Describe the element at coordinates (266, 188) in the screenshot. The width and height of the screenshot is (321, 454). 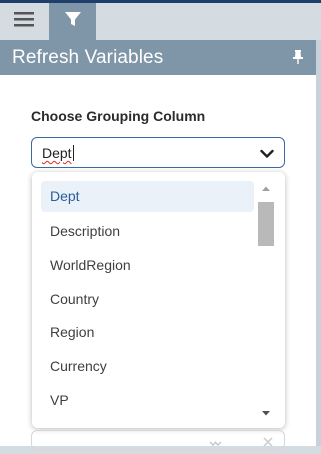
I see `scroll-up-arrow-icon` at that location.